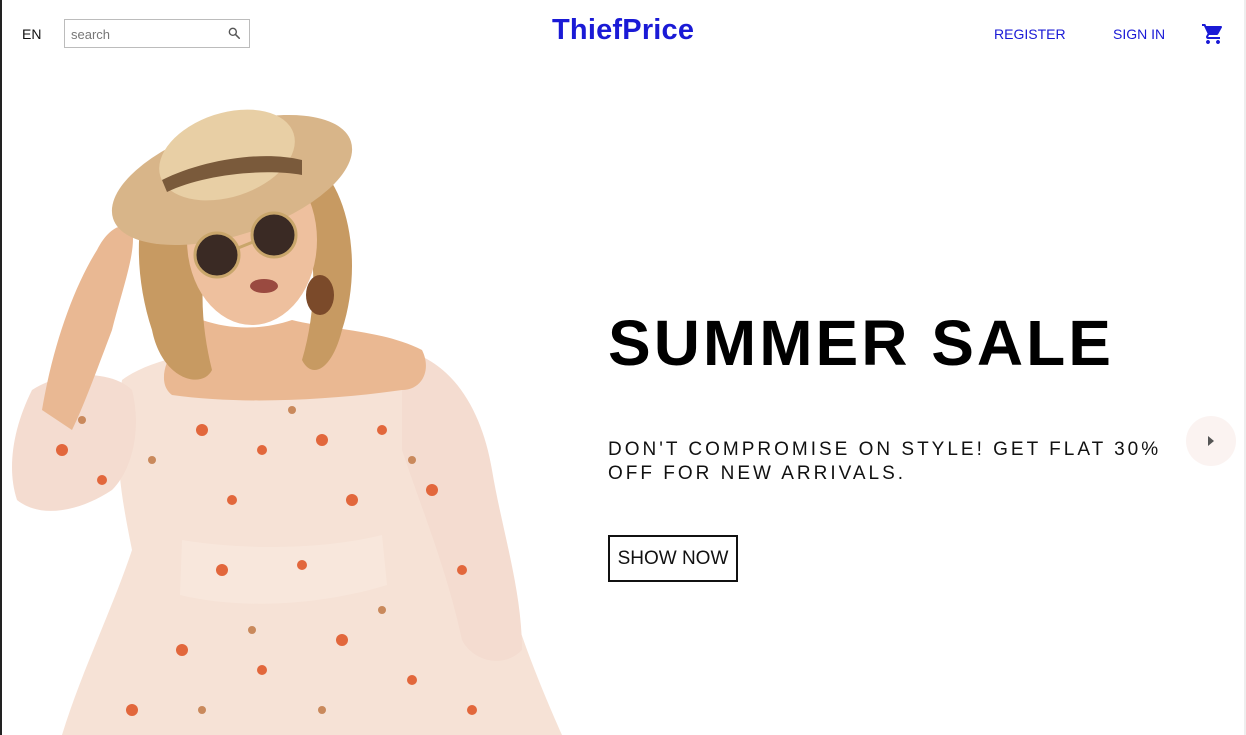 The width and height of the screenshot is (1246, 735). Describe the element at coordinates (31, 34) in the screenshot. I see `language-selector: EN` at that location.